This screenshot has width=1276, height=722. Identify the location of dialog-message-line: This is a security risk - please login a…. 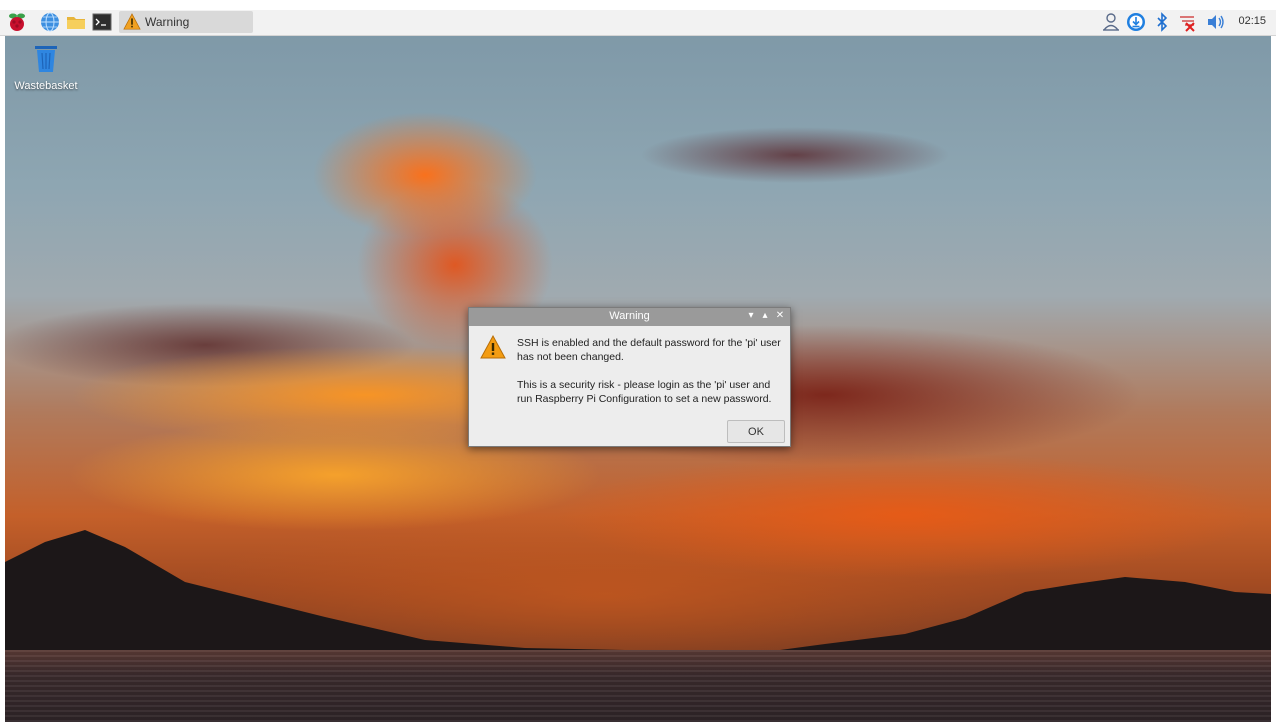
(644, 385).